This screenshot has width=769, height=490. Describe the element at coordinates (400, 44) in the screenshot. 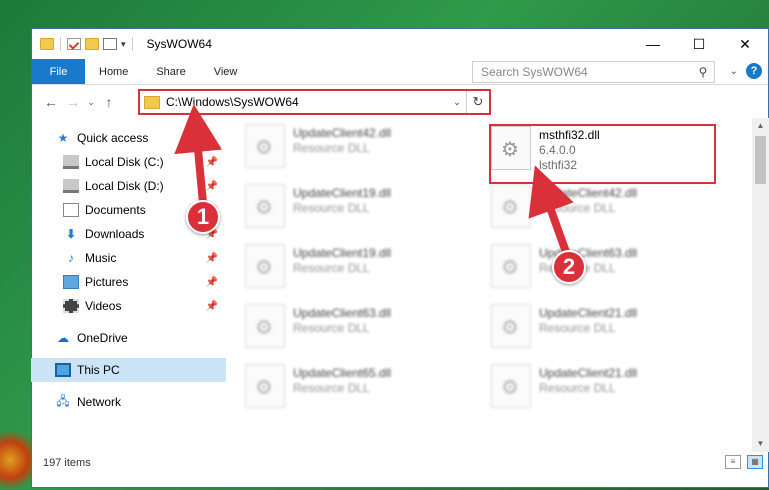

I see `title-bar: ▾ SysWOW64 — ☐ ✕` at that location.